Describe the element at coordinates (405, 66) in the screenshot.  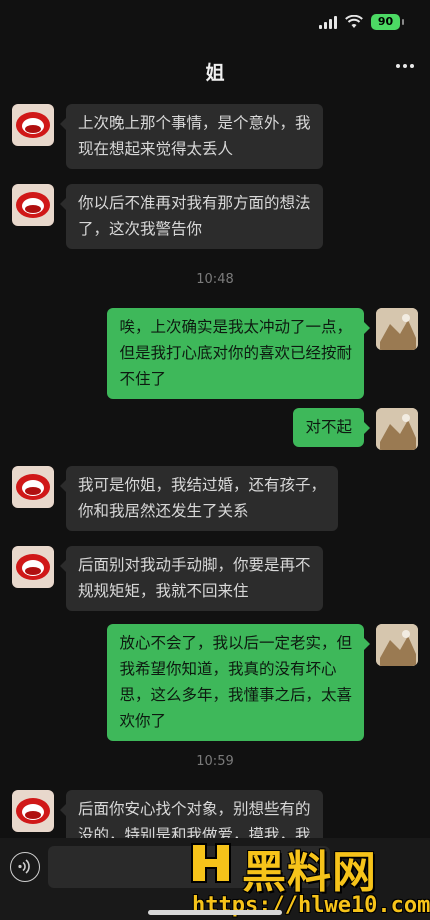
I see `more-options-icon` at that location.